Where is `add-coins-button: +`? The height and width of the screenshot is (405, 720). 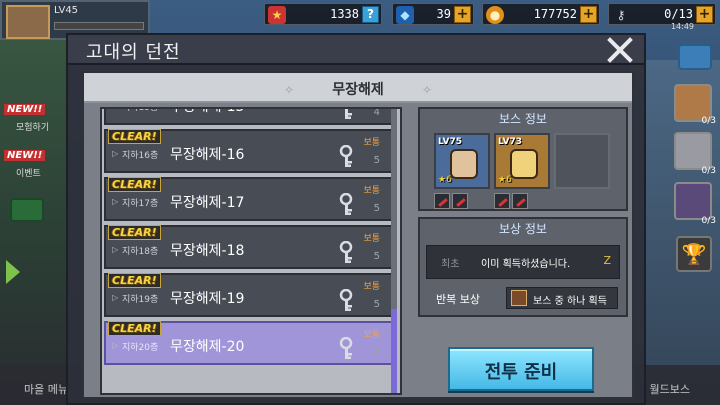
add-coins-button: + is located at coordinates (588, 14).